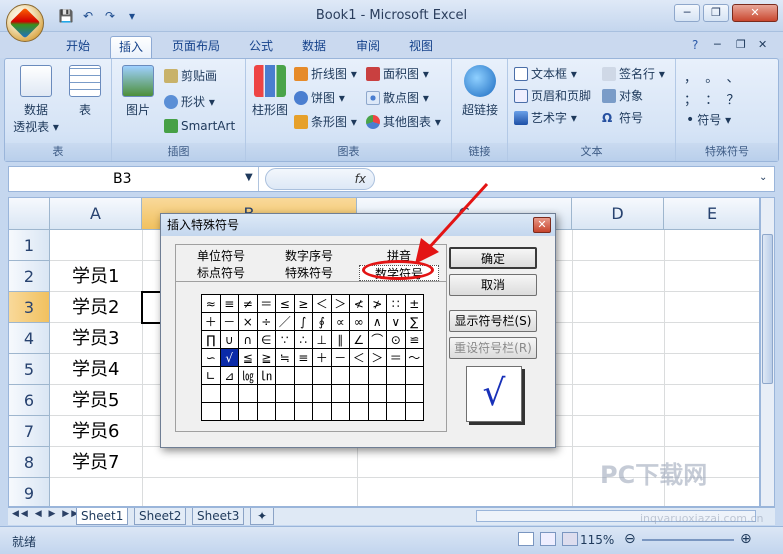 This screenshot has width=783, height=554. I want to click on row-header-5: 5, so click(29, 369).